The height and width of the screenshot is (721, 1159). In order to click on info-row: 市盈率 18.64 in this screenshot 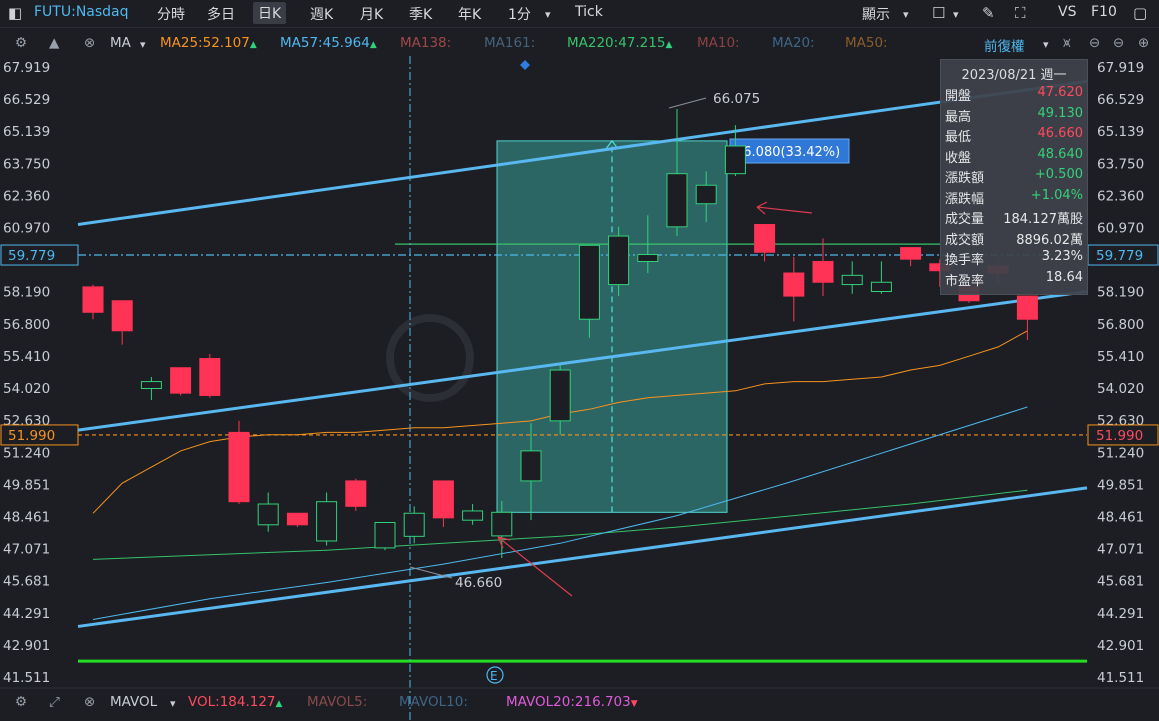, I will do `click(1014, 278)`.